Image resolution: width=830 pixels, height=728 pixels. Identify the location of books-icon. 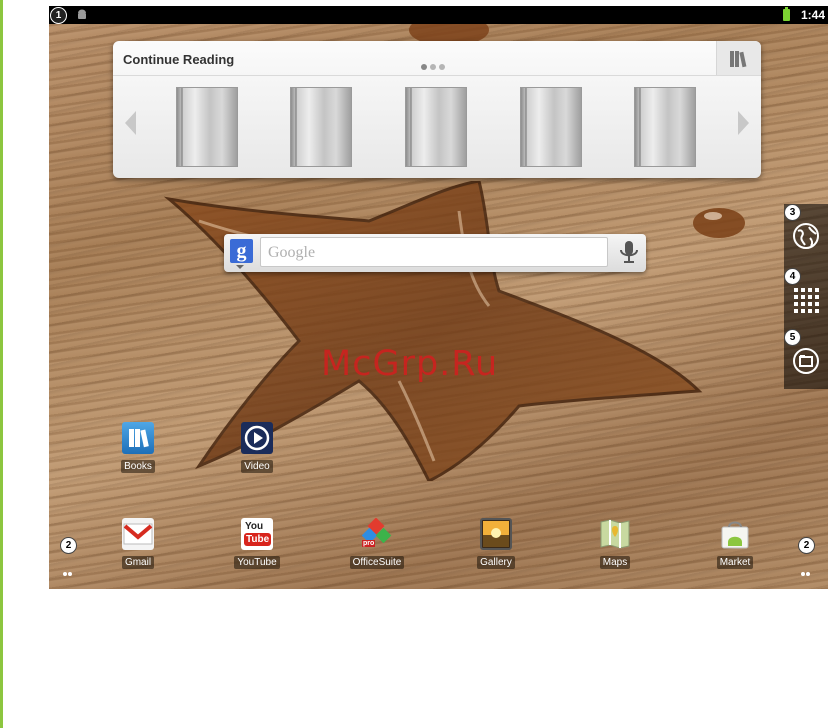
(138, 438).